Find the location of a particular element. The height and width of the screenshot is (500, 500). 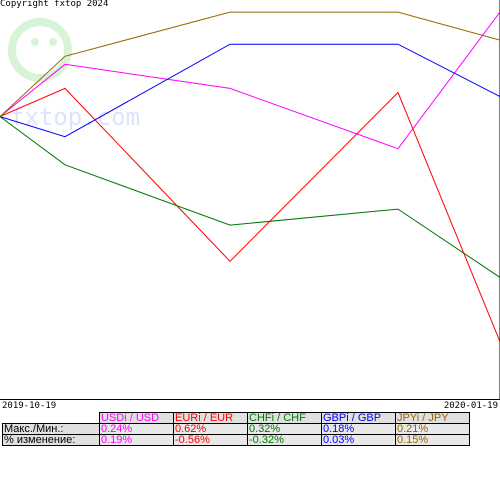

logo-eye-right is located at coordinates (53, 42).